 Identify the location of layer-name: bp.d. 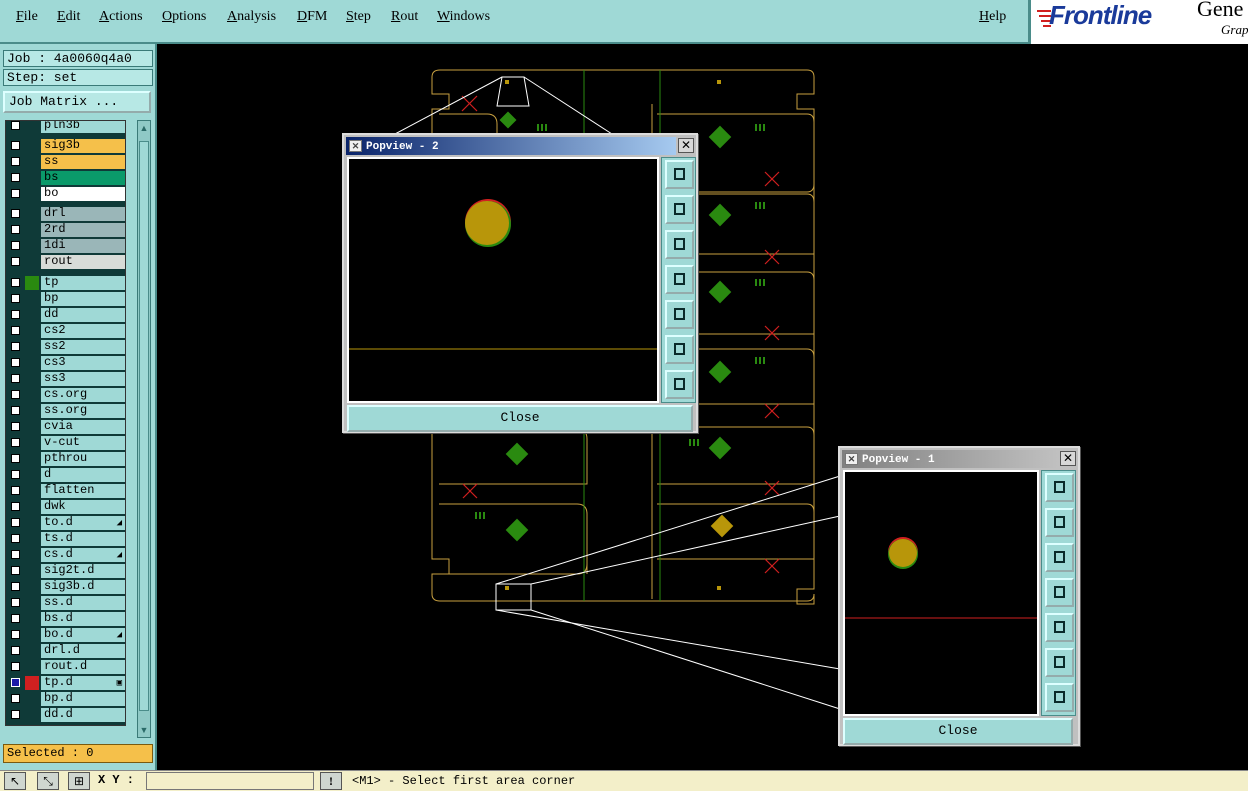
(83, 699).